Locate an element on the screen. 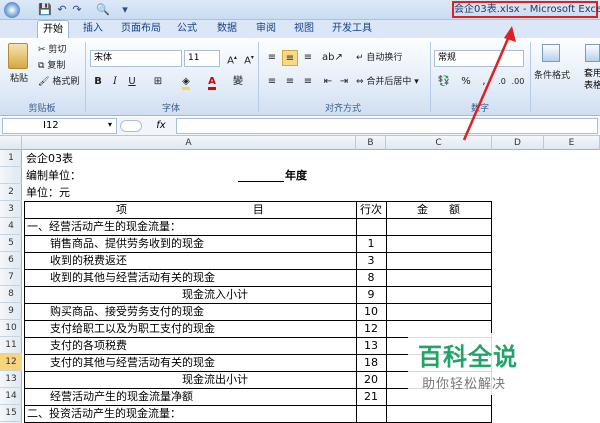  underline-icon: U is located at coordinates (132, 82).